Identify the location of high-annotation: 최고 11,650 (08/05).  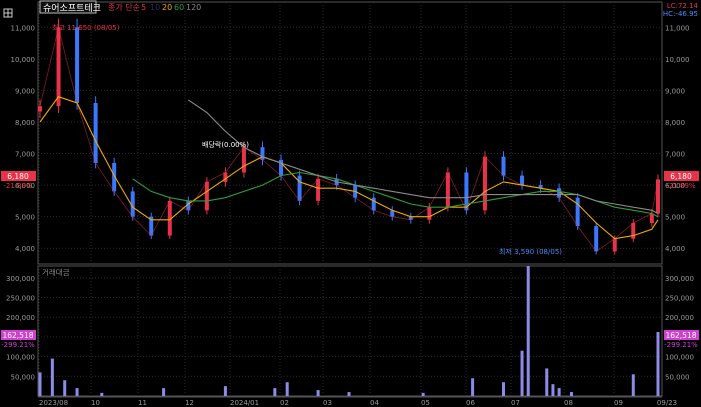
(86, 27).